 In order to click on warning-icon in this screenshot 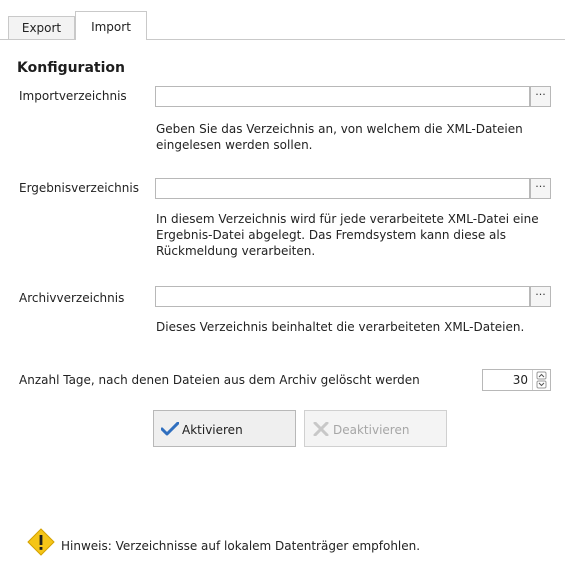, I will do `click(41, 542)`.